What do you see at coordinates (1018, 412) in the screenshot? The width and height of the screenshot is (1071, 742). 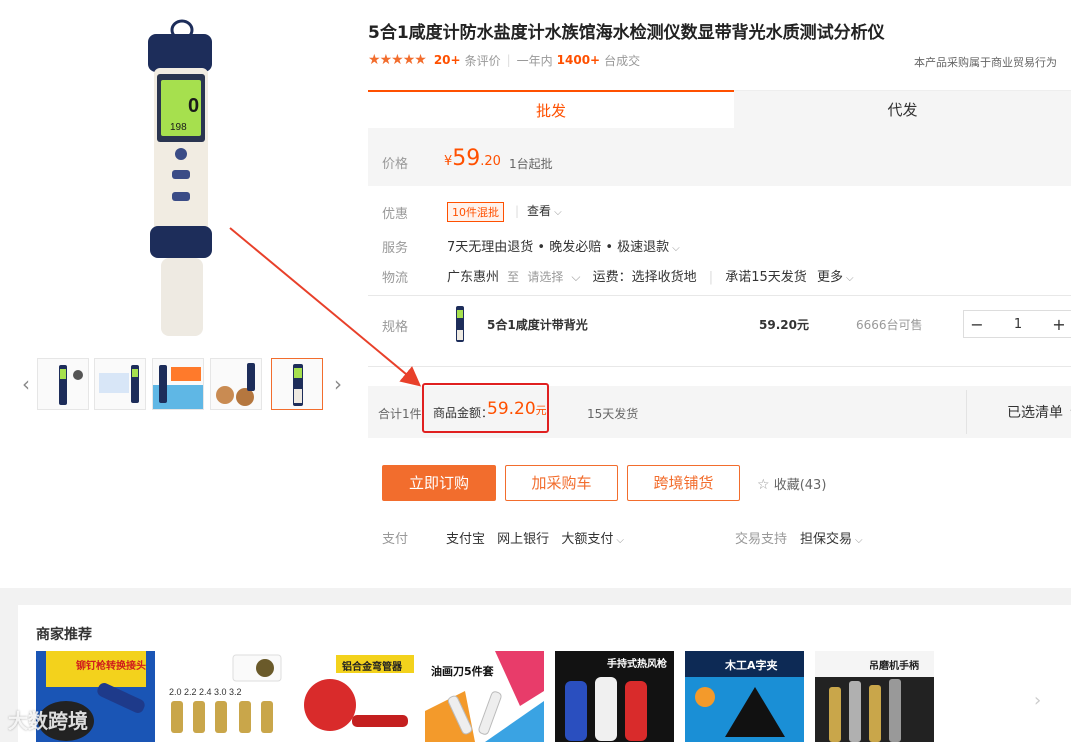 I see `selected-list-toggle: 已选清单^` at bounding box center [1018, 412].